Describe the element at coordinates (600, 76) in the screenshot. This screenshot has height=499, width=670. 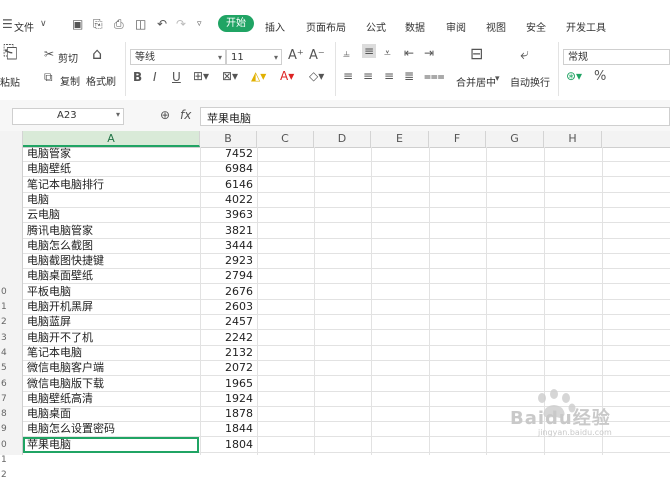
I see `percent-icon: %` at that location.